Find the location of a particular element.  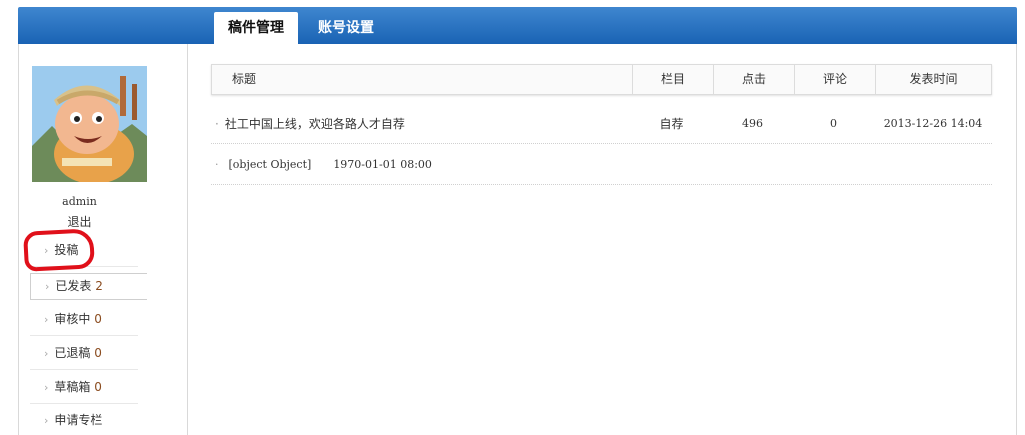

row-time: 2013-12-26 14:04 is located at coordinates (933, 123).